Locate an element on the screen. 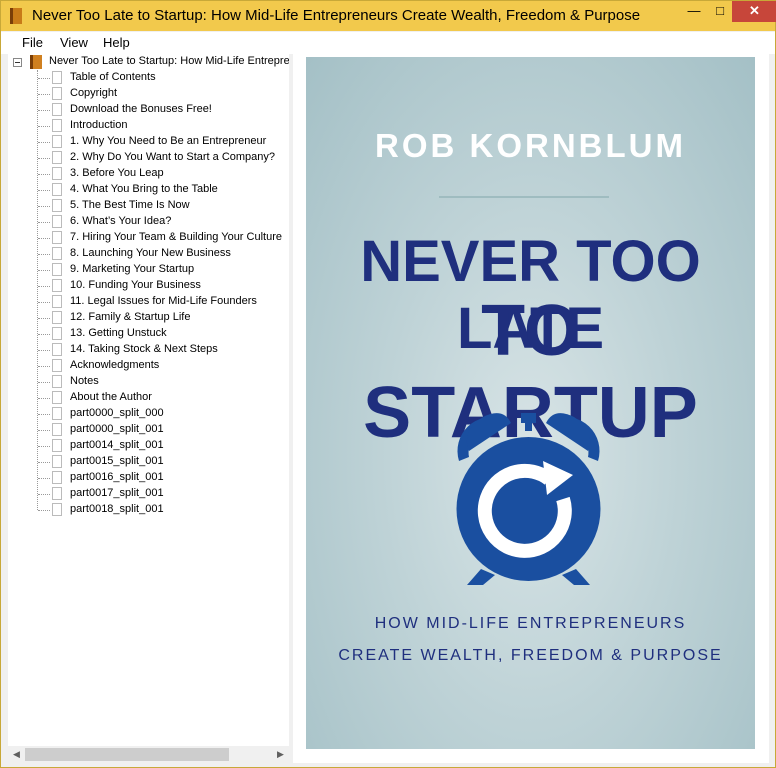 The width and height of the screenshot is (776, 768). tree-item: Table of Contents is located at coordinates (148, 78).